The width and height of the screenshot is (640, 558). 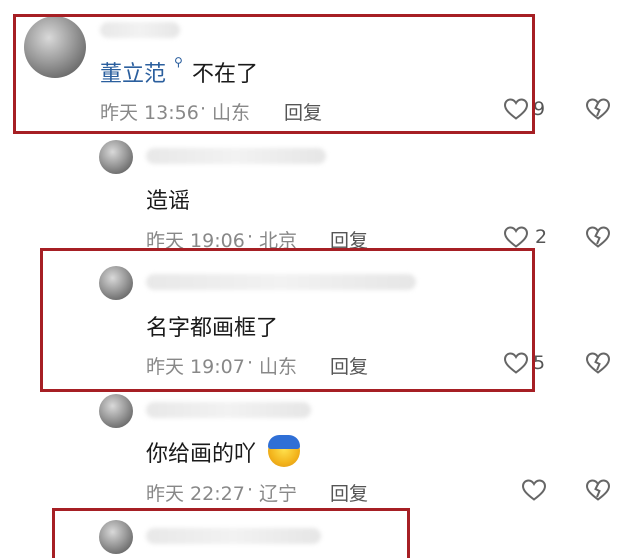 I want to click on comment-location: 辽宁, so click(x=278, y=494).